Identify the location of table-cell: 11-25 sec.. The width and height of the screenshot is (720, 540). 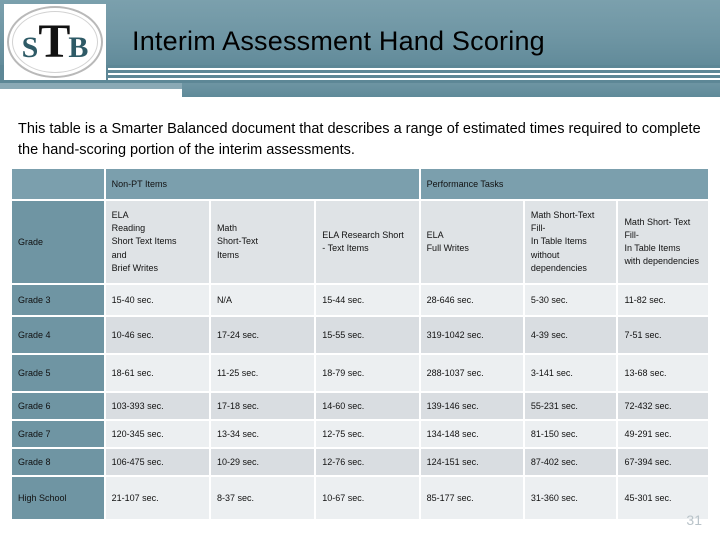
(262, 373).